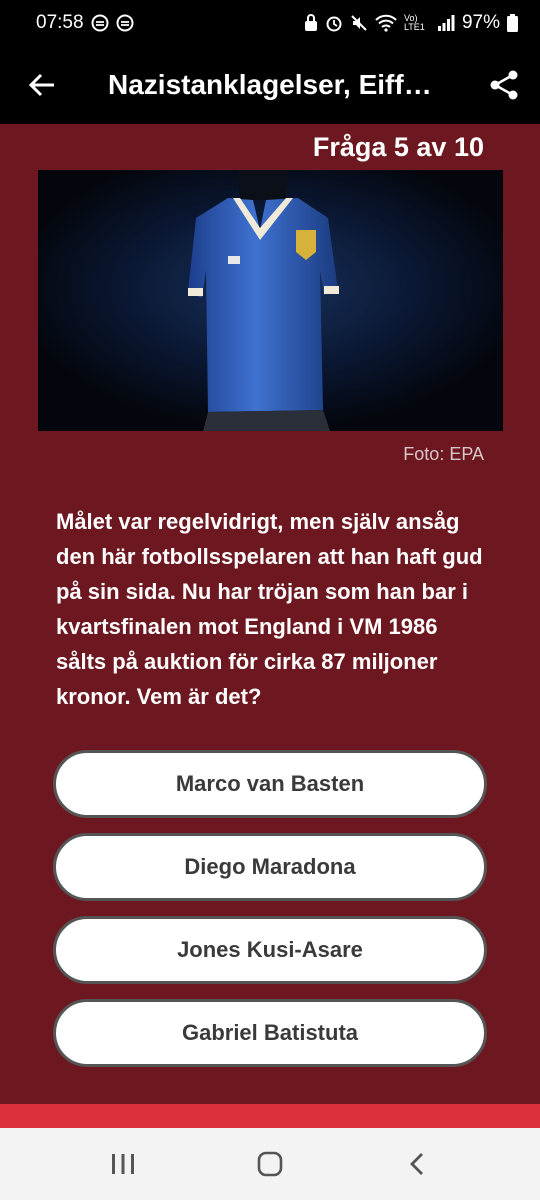 Image resolution: width=540 pixels, height=1200 pixels. What do you see at coordinates (359, 23) in the screenshot?
I see `mute-icon` at bounding box center [359, 23].